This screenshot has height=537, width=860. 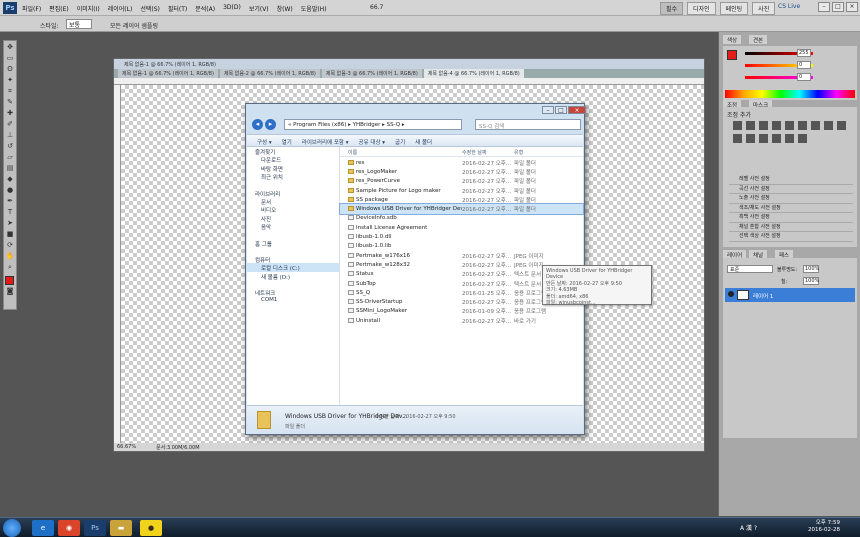 I want to click on zoom-status: 66.67%, so click(x=126, y=447).